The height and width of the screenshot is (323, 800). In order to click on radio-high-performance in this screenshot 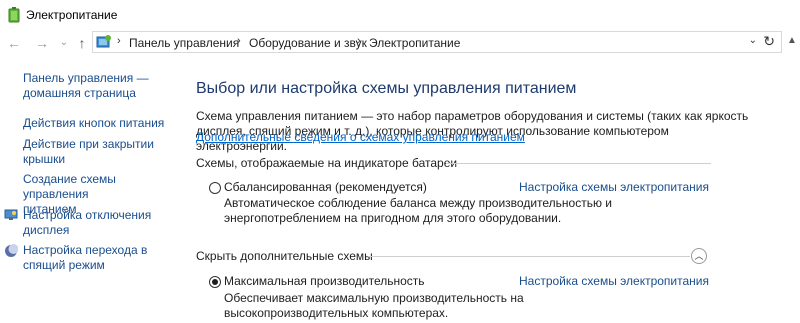, I will do `click(215, 282)`.